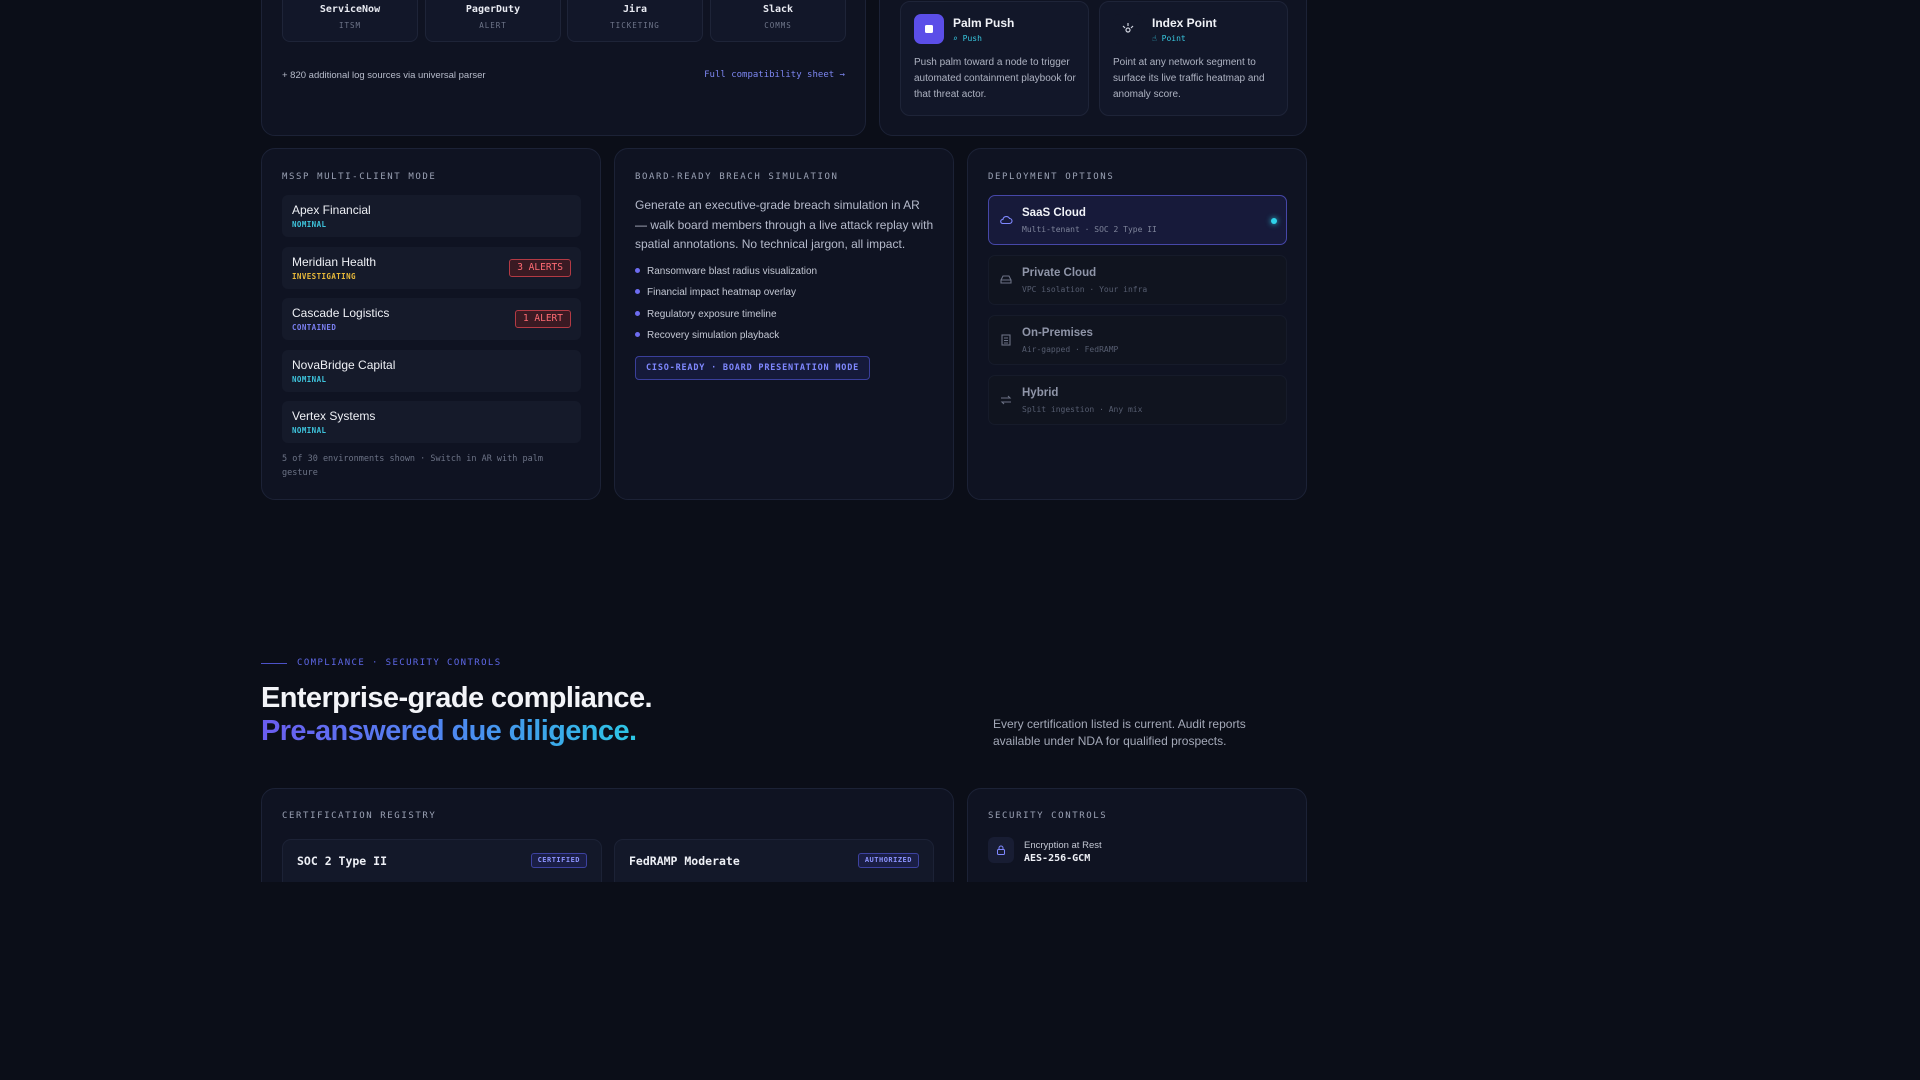 The height and width of the screenshot is (1080, 1920). I want to click on compliance-eyebrow: COMPLIANCE · SECURITY CONTROLS, so click(381, 663).